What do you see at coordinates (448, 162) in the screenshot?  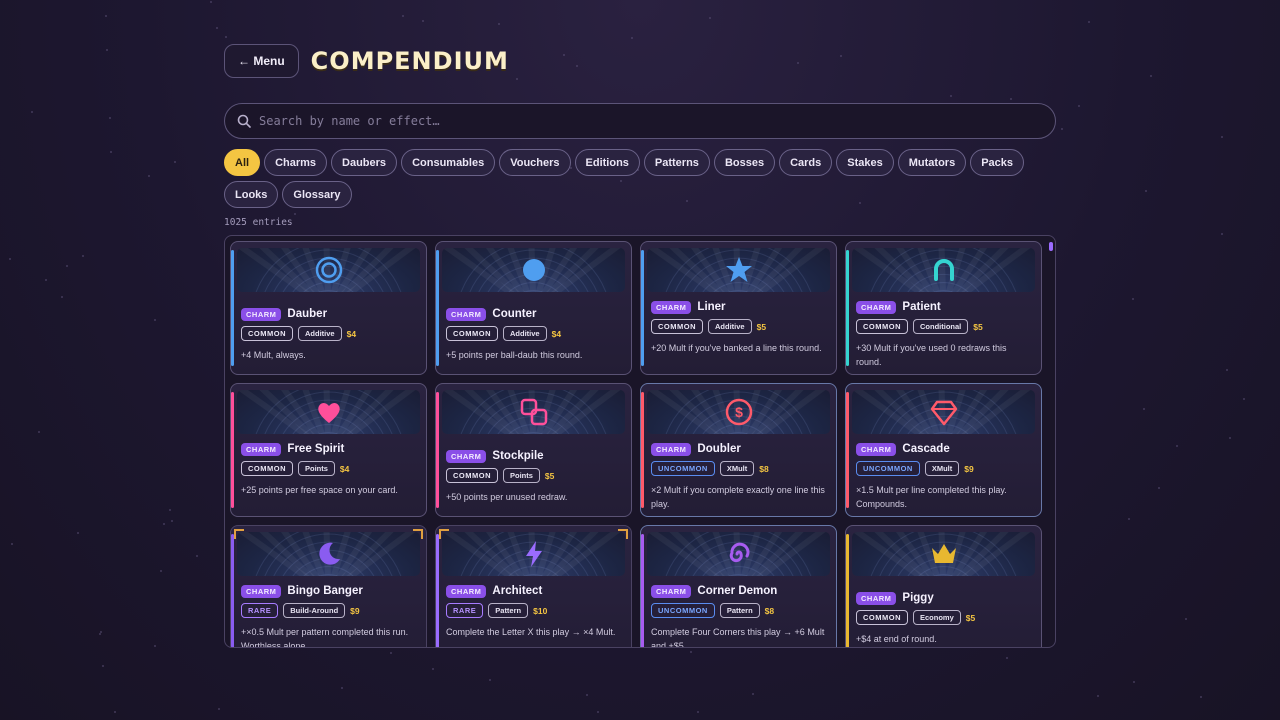 I see `filter-chip-consumables: Consumables` at bounding box center [448, 162].